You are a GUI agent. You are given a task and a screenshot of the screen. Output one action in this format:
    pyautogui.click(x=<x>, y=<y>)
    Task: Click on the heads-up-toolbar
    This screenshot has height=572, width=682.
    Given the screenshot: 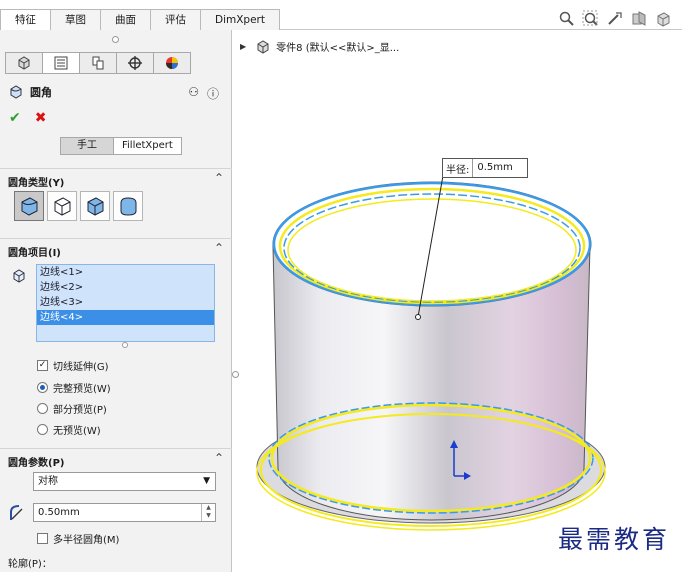 What is the action you would take?
    pyautogui.click(x=615, y=20)
    